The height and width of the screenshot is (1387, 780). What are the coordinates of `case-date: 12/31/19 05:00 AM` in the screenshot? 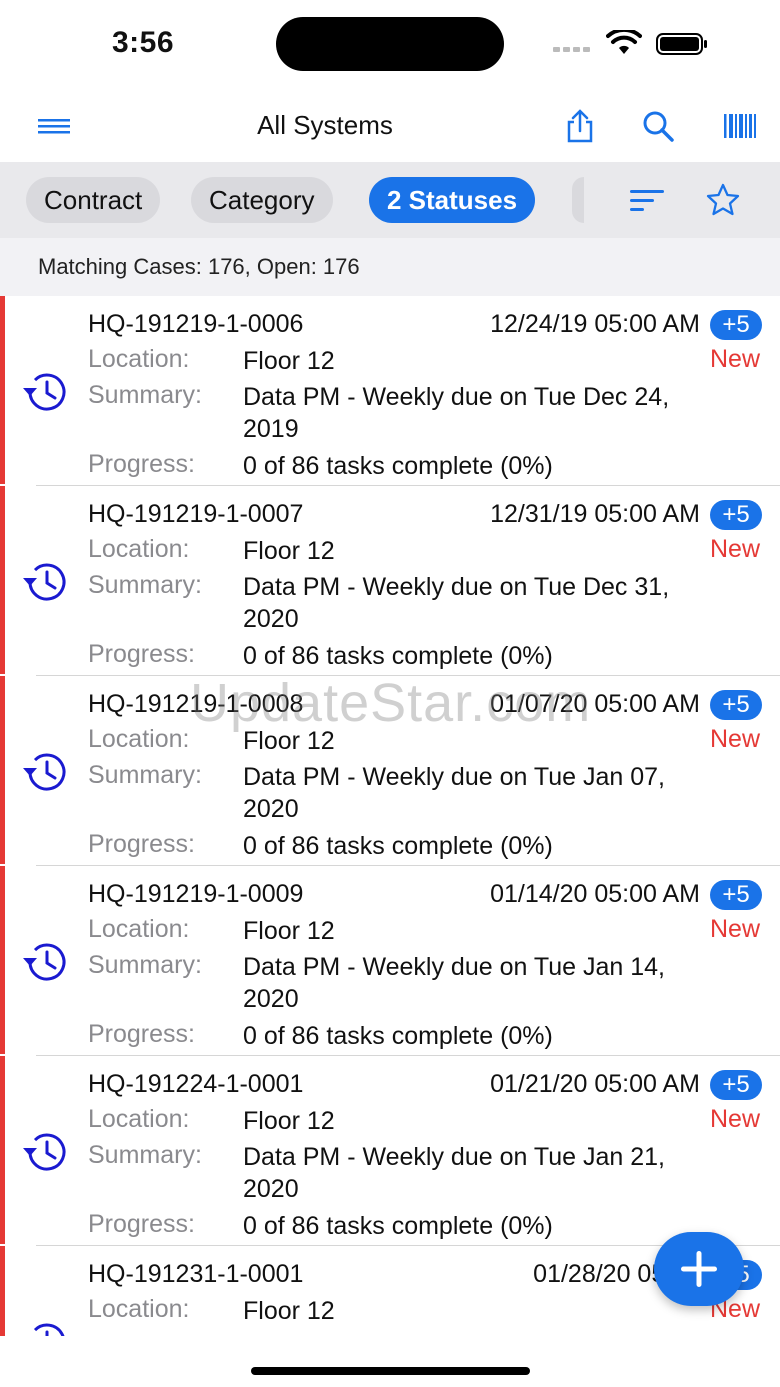 It's located at (595, 514).